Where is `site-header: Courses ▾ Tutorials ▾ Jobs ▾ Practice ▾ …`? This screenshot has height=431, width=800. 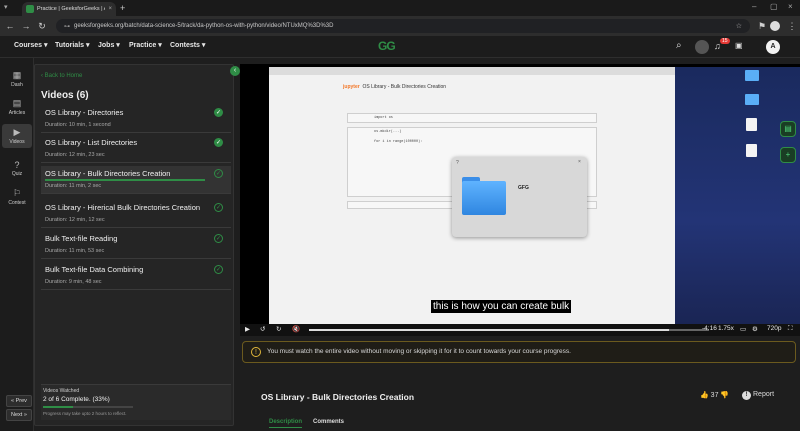
site-header: Courses ▾ Tutorials ▾ Jobs ▾ Practice ▾ … is located at coordinates (400, 47).